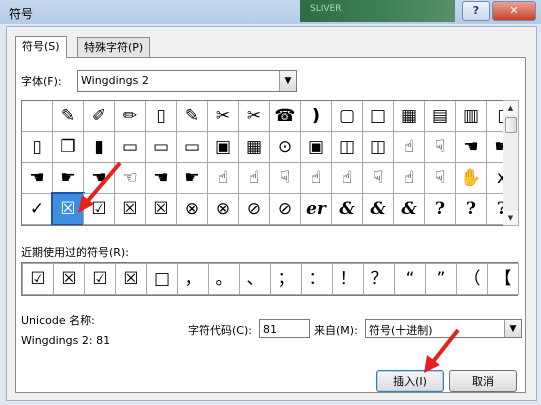 The image size is (541, 405). I want to click on font-dropdown-chevron-icon: ▼, so click(287, 81).